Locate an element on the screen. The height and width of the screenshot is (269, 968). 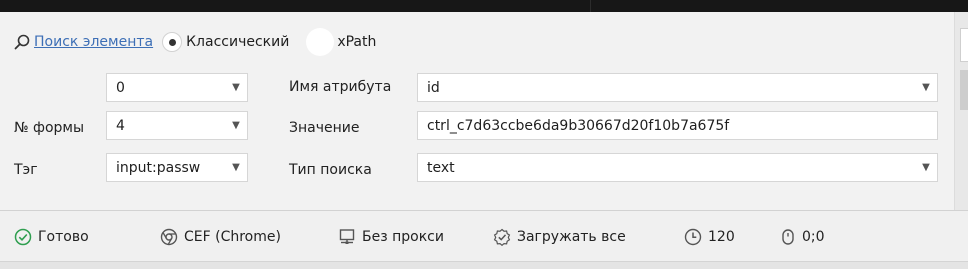
element-index-value: 0 is located at coordinates (120, 87).